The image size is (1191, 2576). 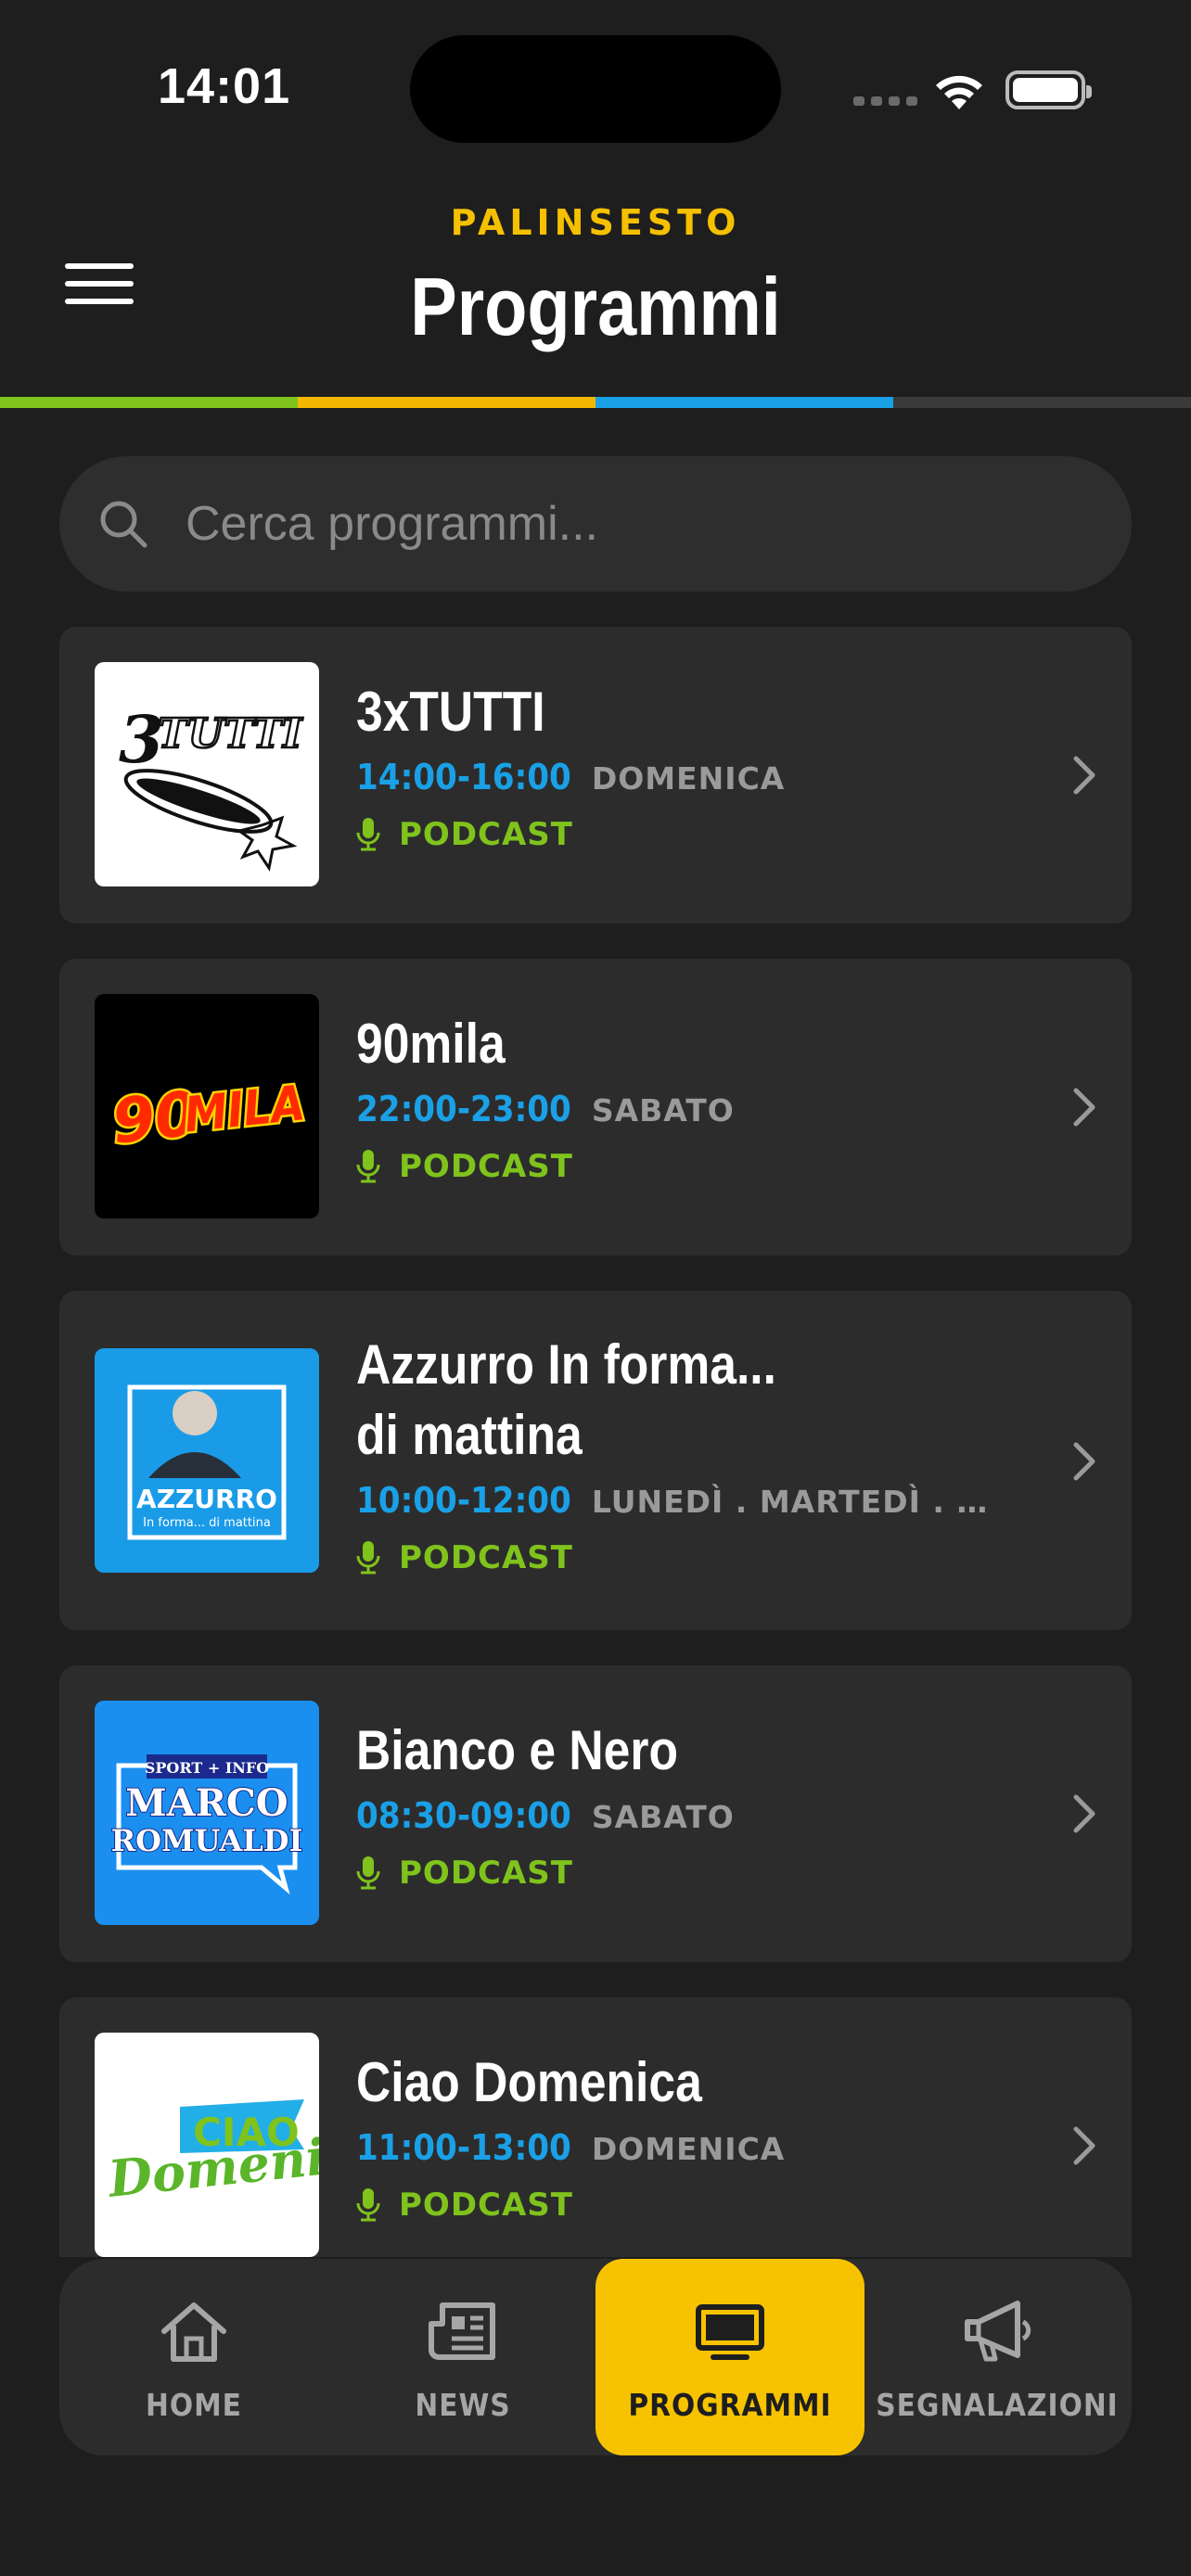 What do you see at coordinates (123, 524) in the screenshot?
I see `search-icon` at bounding box center [123, 524].